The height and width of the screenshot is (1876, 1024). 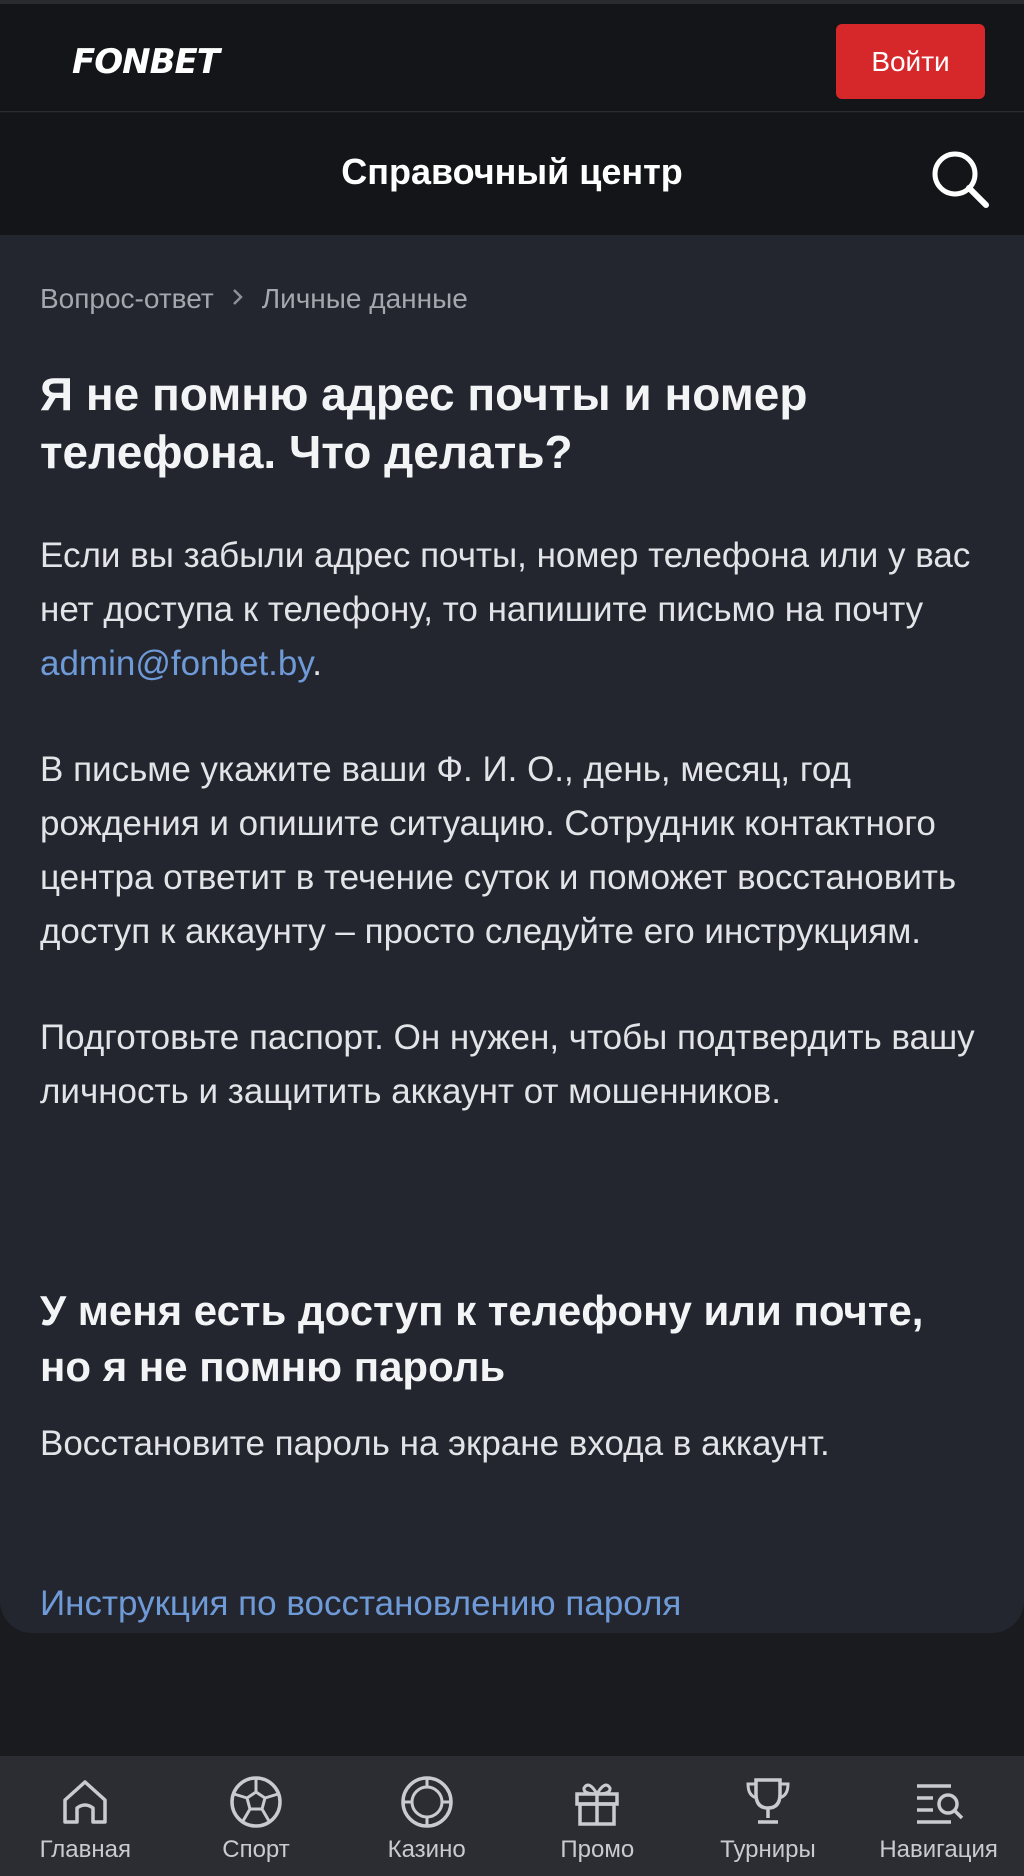 I want to click on chevron-right-icon, so click(x=238, y=299).